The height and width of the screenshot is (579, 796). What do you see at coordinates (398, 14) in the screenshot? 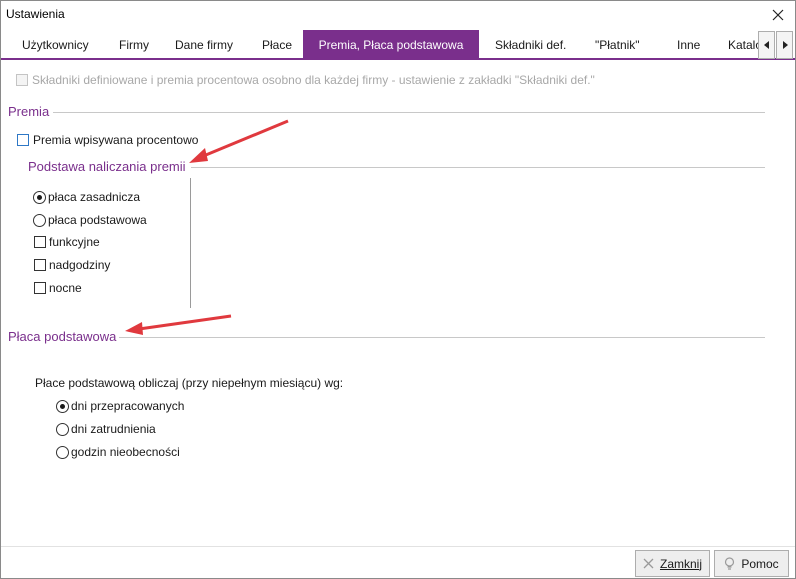
I see `title-bar: Ustawienia` at bounding box center [398, 14].